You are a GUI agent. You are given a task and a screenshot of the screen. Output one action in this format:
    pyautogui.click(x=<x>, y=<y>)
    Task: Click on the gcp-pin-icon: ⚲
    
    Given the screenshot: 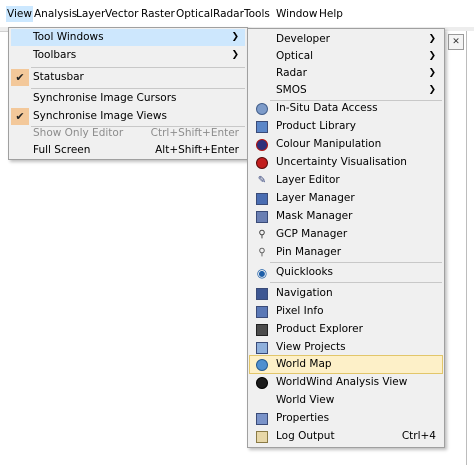 What is the action you would take?
    pyautogui.click(x=262, y=234)
    